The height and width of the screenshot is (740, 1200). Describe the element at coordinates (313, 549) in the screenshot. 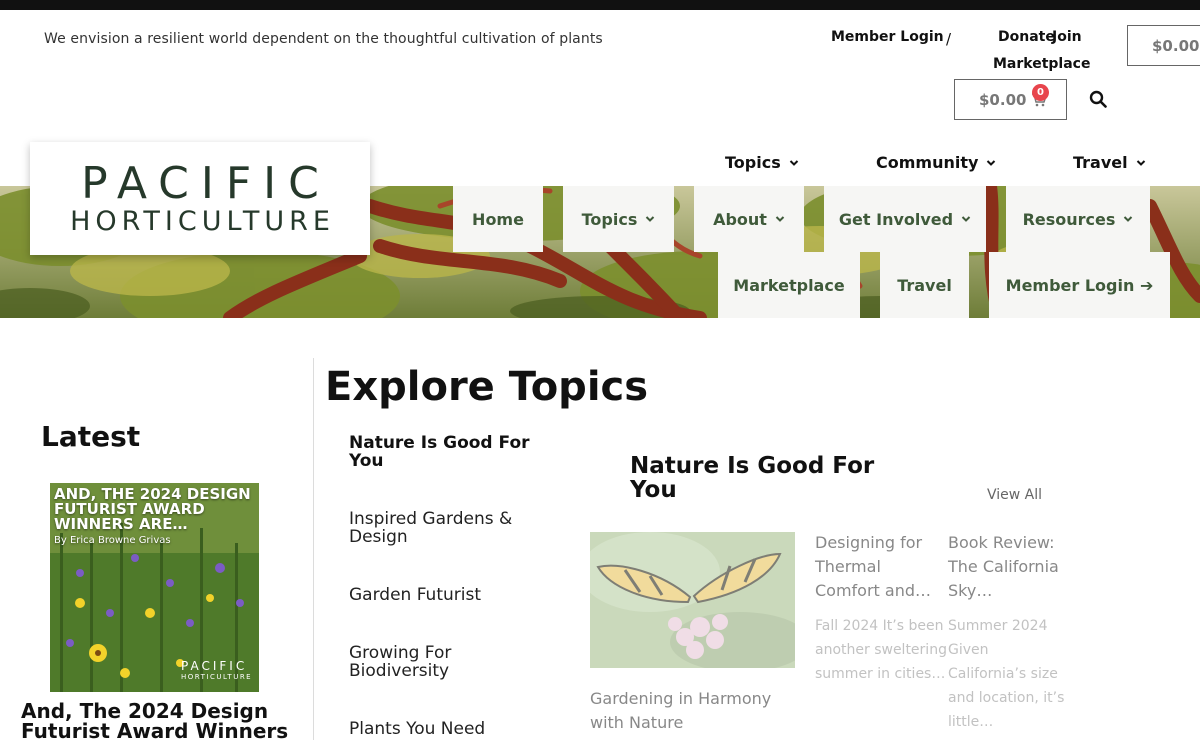

I see `column-divider` at that location.